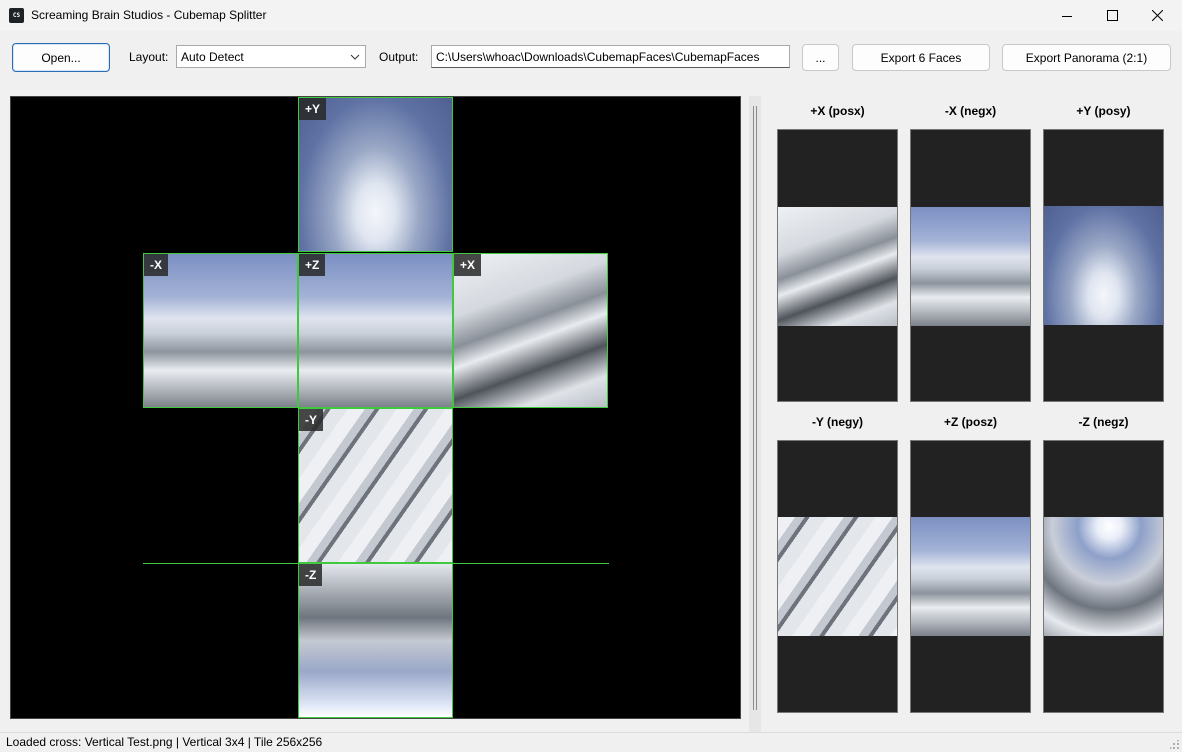 Image resolution: width=1182 pixels, height=752 pixels. I want to click on face-preview-negz, so click(1103, 576).